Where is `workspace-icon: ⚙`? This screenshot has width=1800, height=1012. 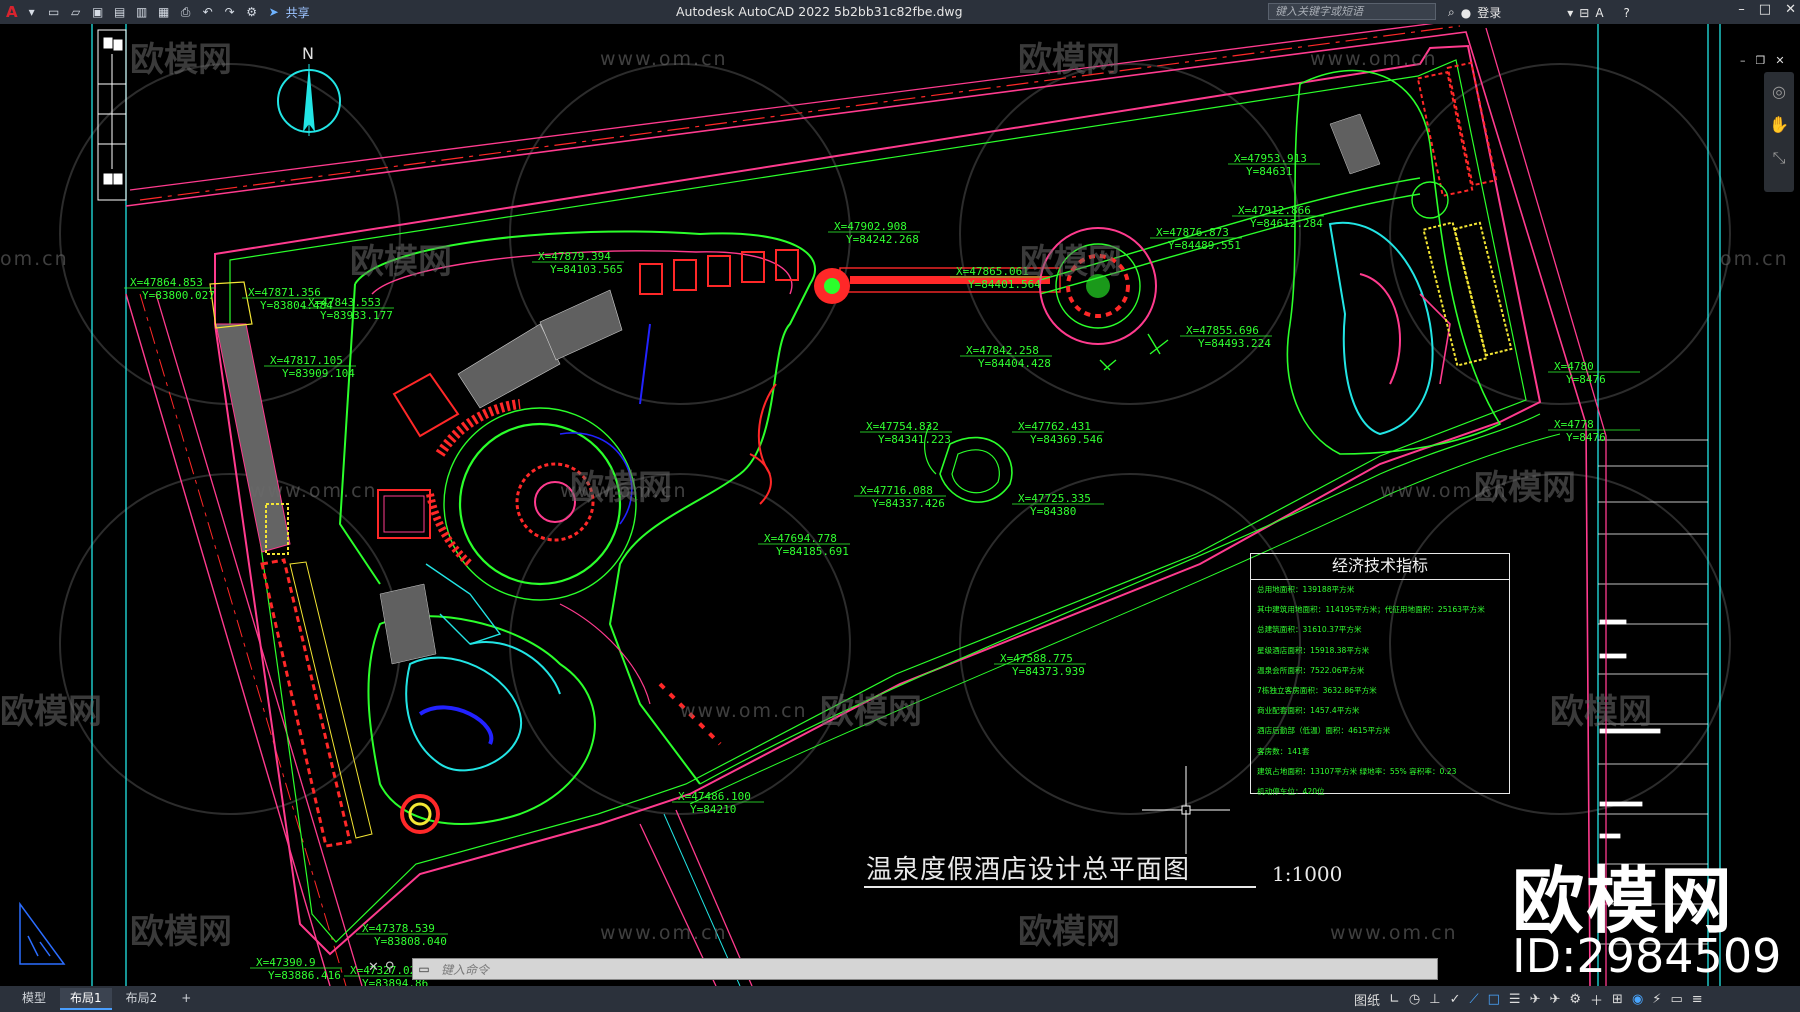 workspace-icon: ⚙ is located at coordinates (252, 12).